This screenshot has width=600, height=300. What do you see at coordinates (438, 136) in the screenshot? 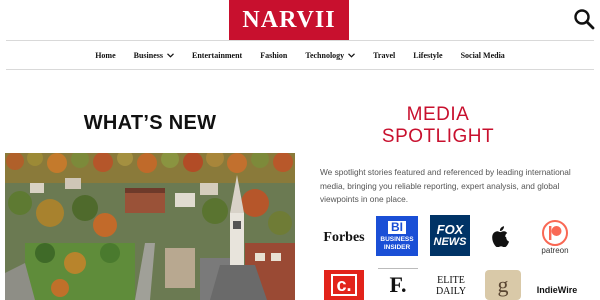
I see `media-spotlight-title-line2: SPOTLIGHT` at bounding box center [438, 136].